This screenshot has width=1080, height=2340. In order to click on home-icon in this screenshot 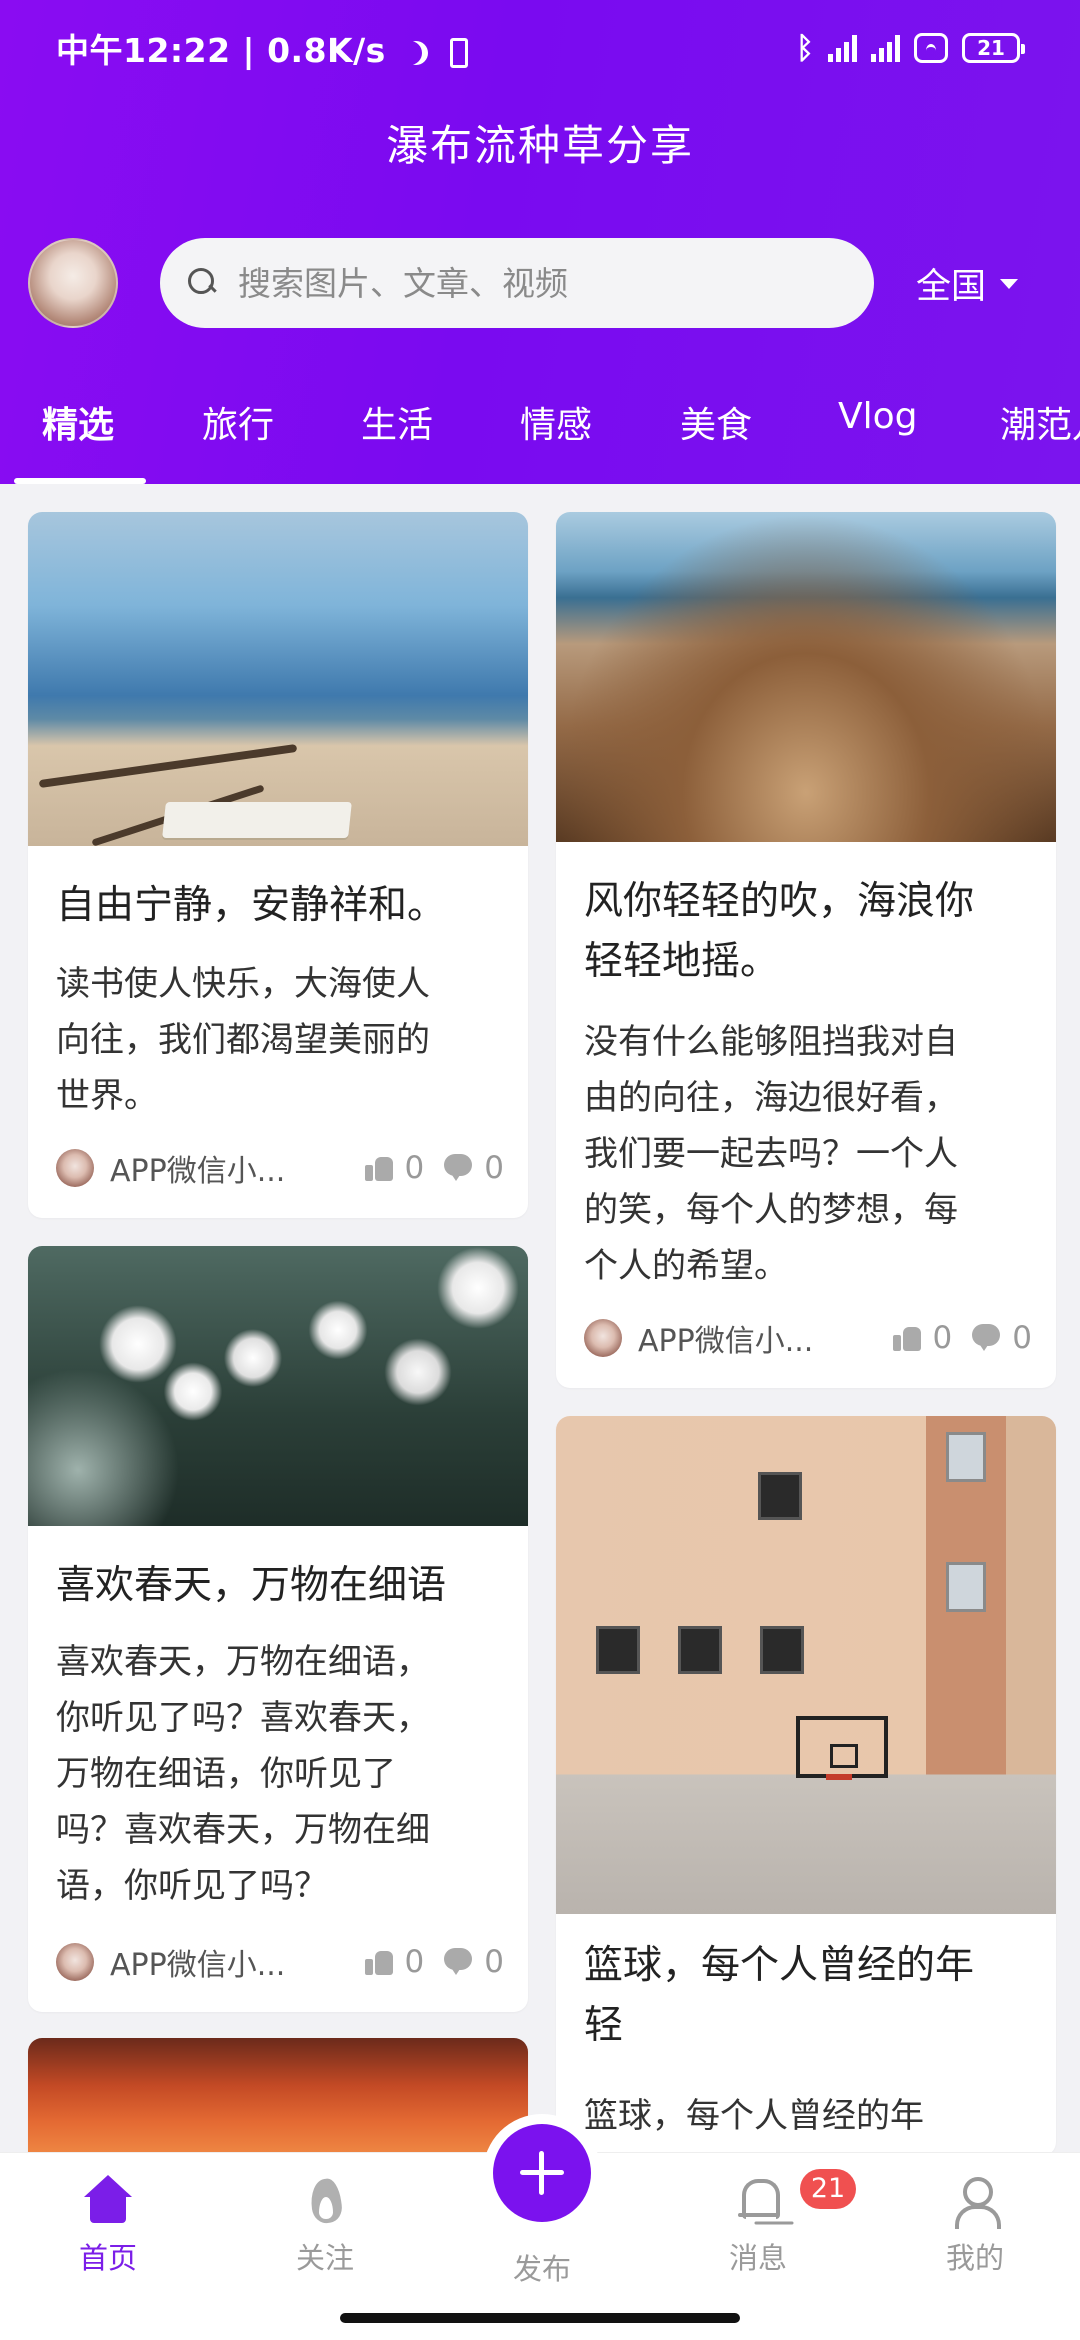, I will do `click(108, 2201)`.